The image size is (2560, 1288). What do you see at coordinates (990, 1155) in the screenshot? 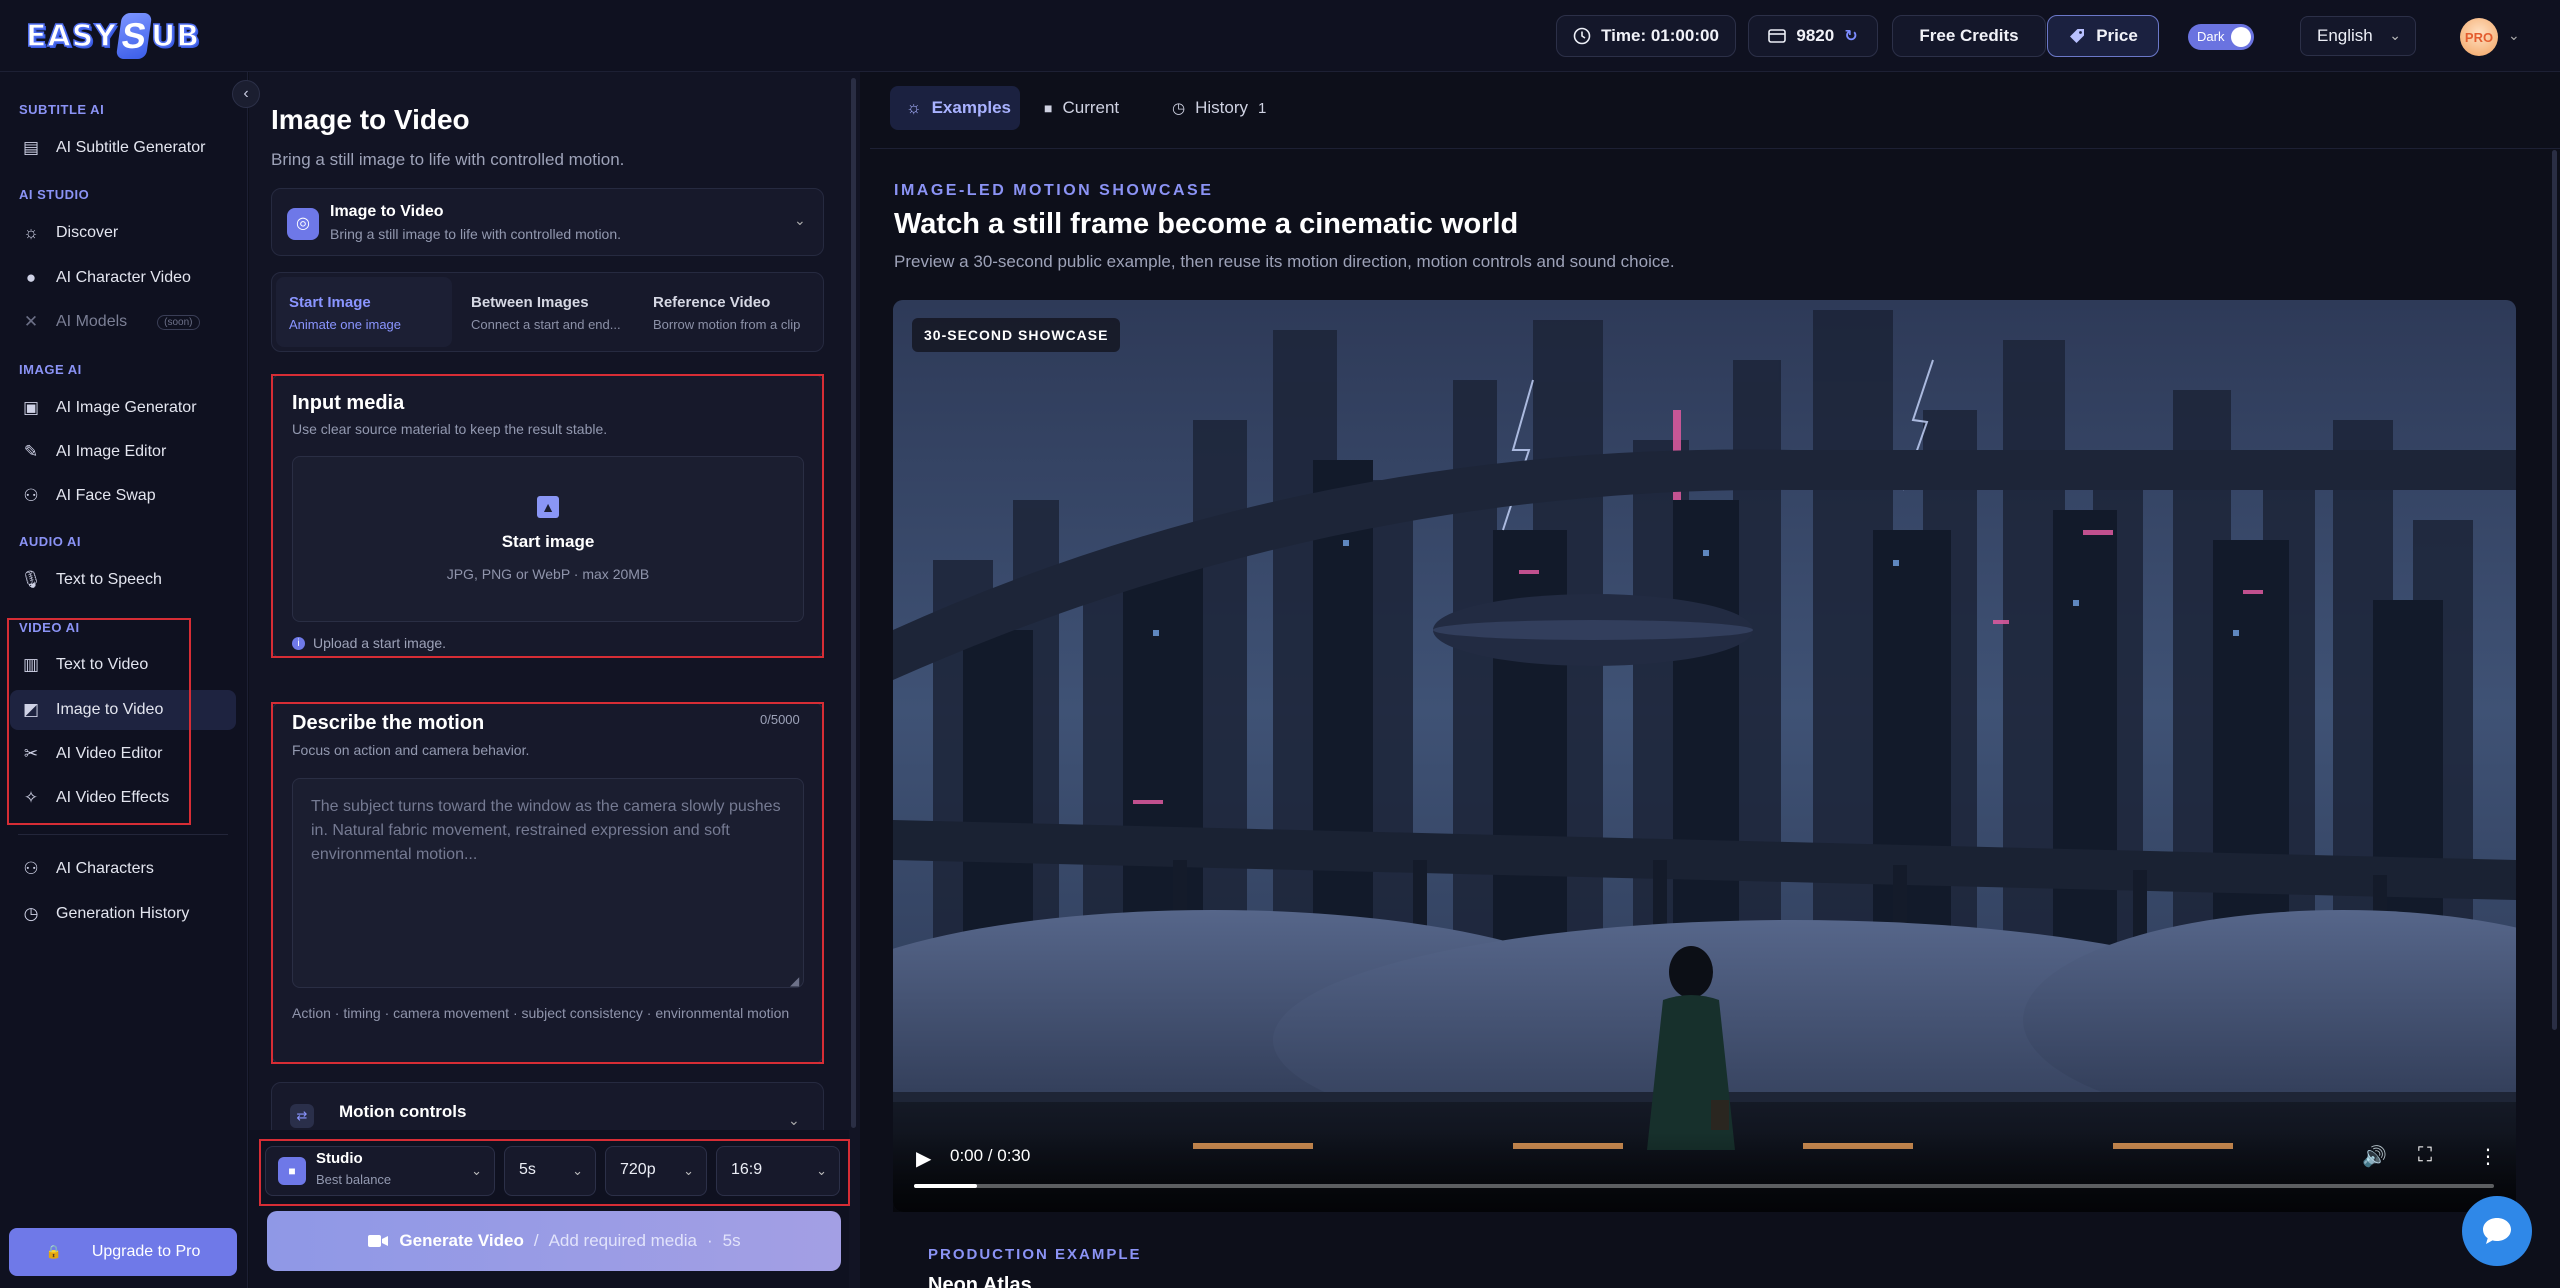
I see `video-time: 0:00 / 0:30` at bounding box center [990, 1155].